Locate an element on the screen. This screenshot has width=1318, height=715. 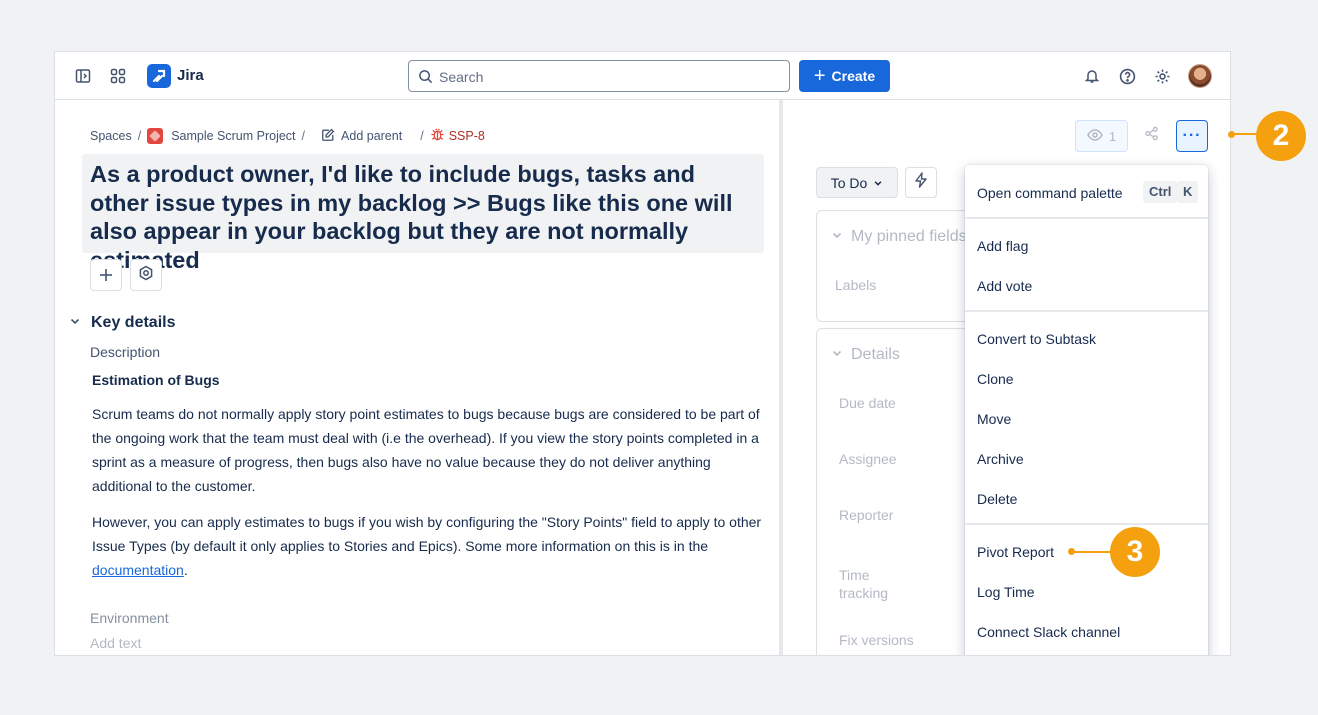
notifications-bell-icon is located at coordinates (1092, 76).